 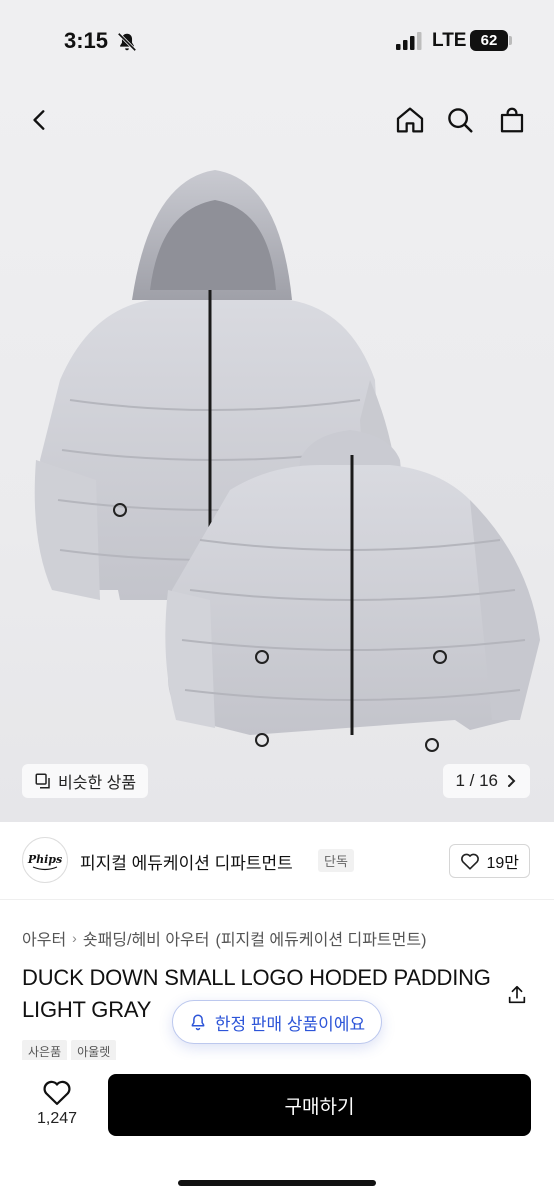 I want to click on breadcrumb-brand: (피지컬 에듀케이션 디파트먼트), so click(x=321, y=938).